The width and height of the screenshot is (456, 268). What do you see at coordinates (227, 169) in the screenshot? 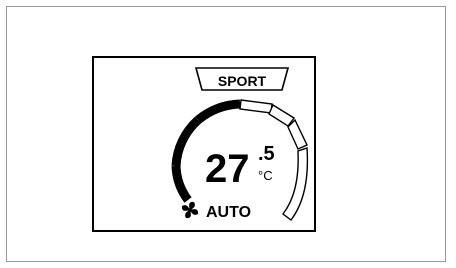
I see `temperature-integer: 27` at bounding box center [227, 169].